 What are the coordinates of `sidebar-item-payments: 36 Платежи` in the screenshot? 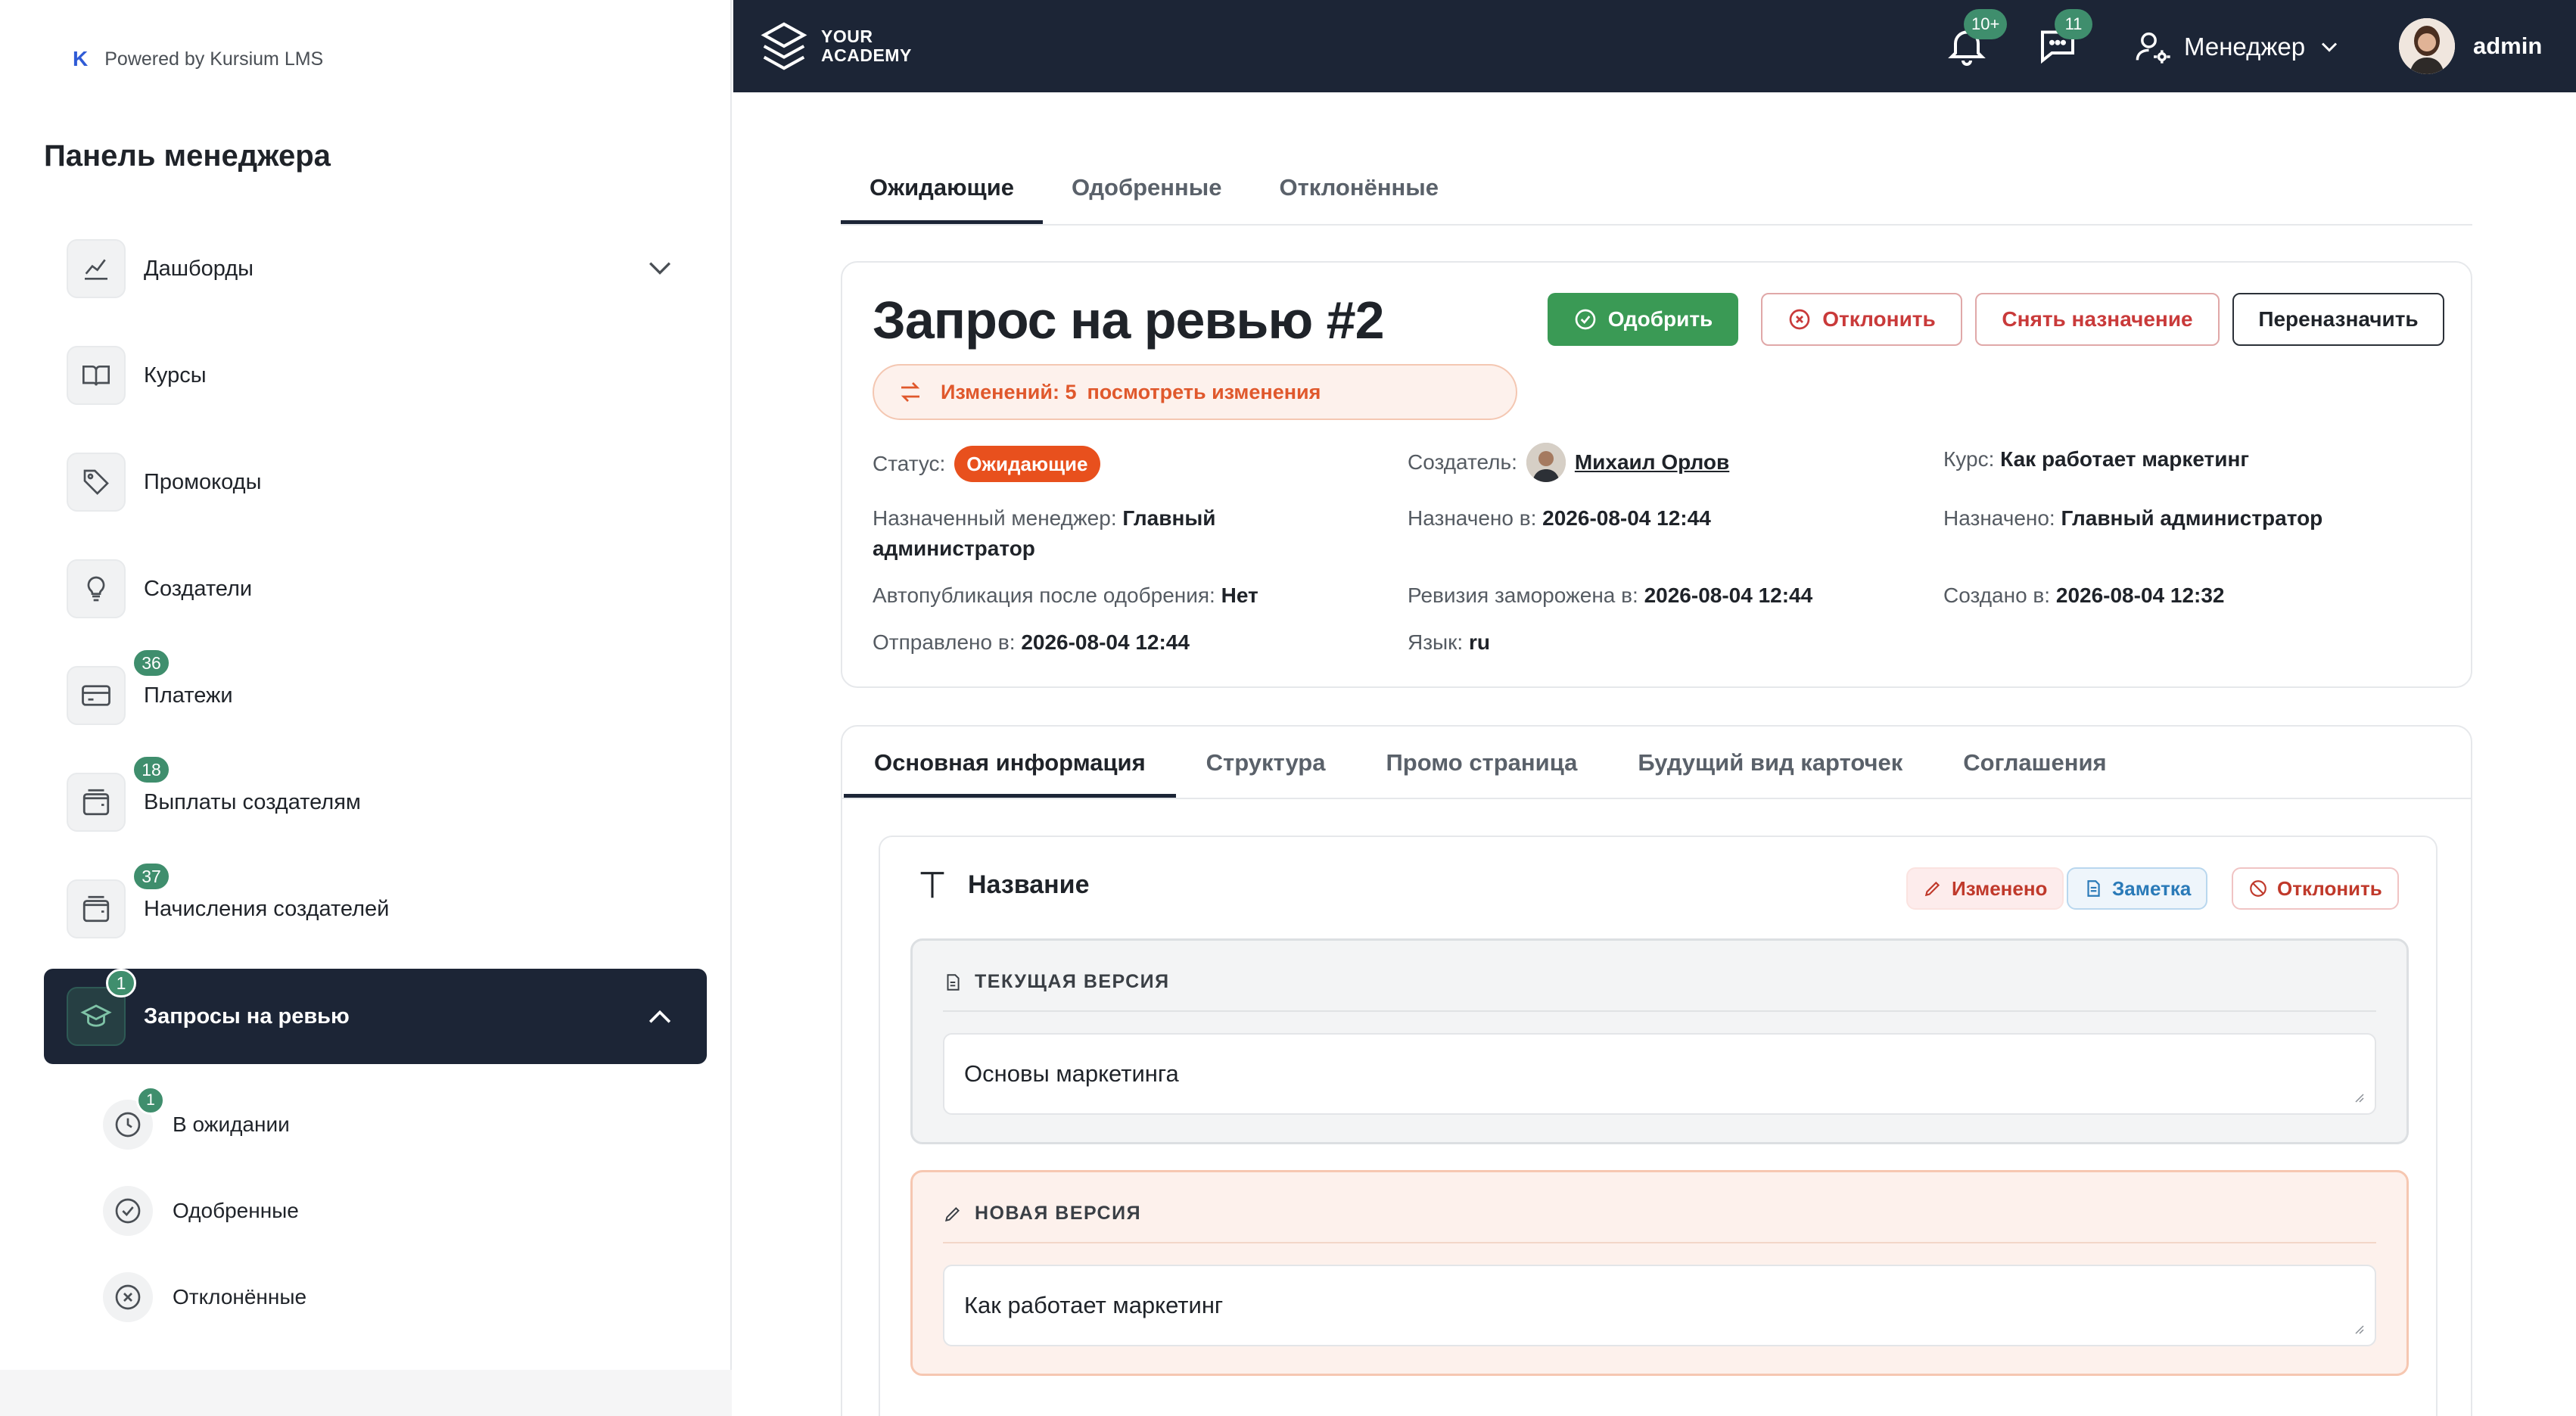 It's located at (375, 695).